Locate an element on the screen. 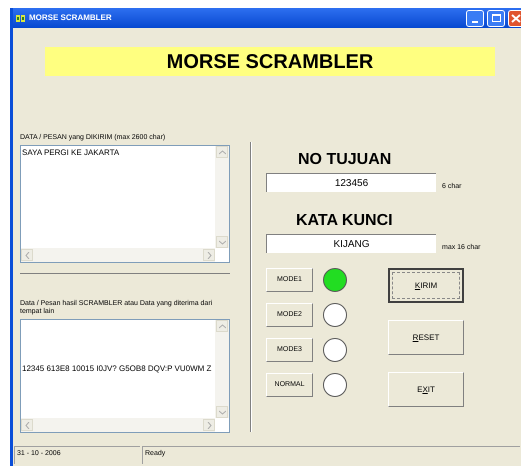 The width and height of the screenshot is (521, 466). close-button is located at coordinates (514, 18).